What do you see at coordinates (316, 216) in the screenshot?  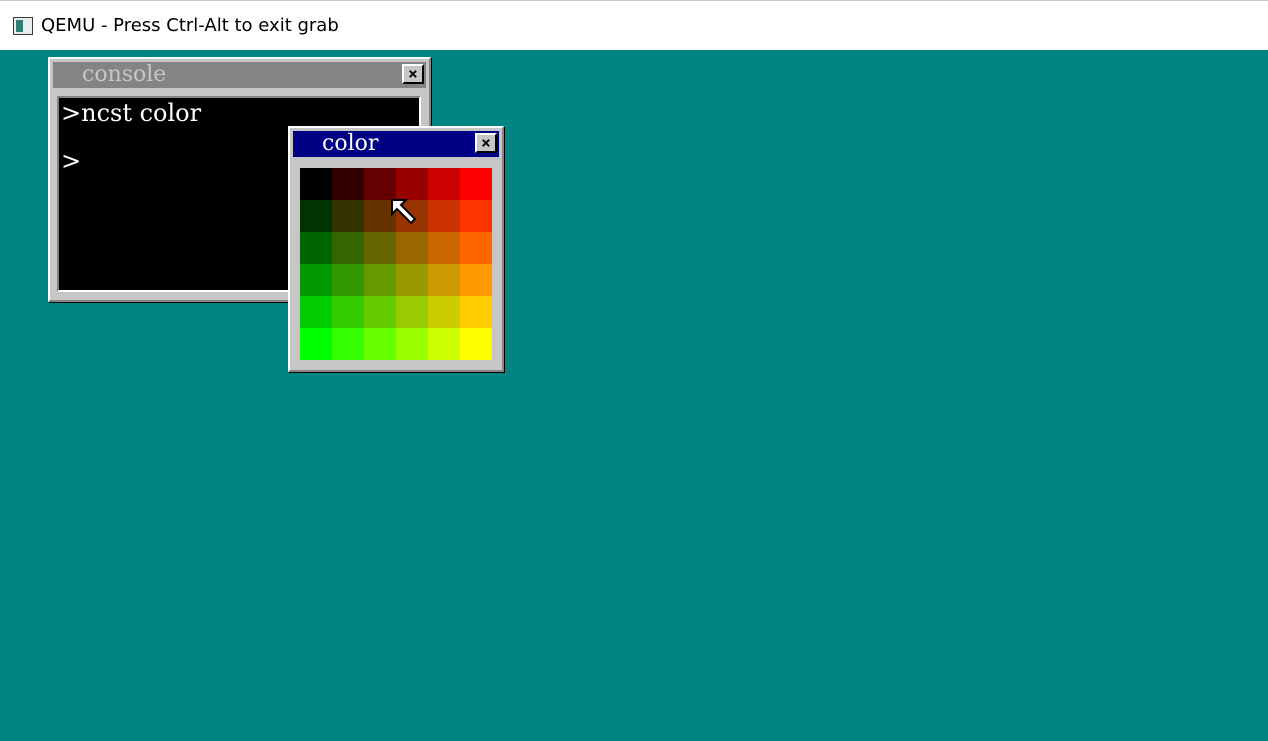 I see `color-swatch-r1-c0` at bounding box center [316, 216].